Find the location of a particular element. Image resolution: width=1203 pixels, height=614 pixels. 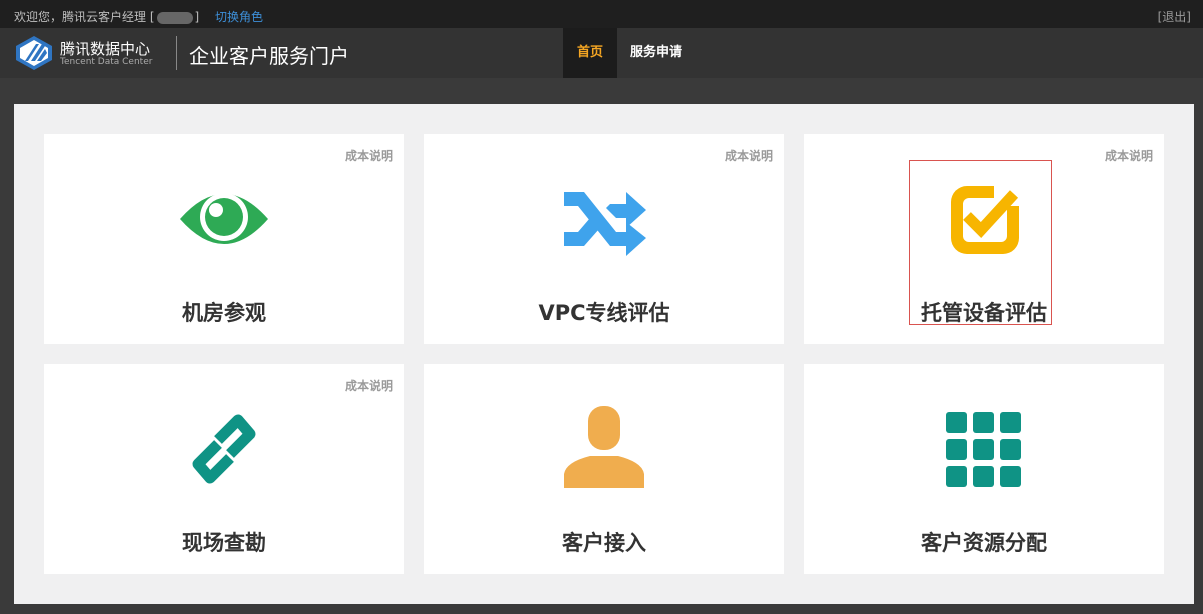

masked-username is located at coordinates (174, 17).